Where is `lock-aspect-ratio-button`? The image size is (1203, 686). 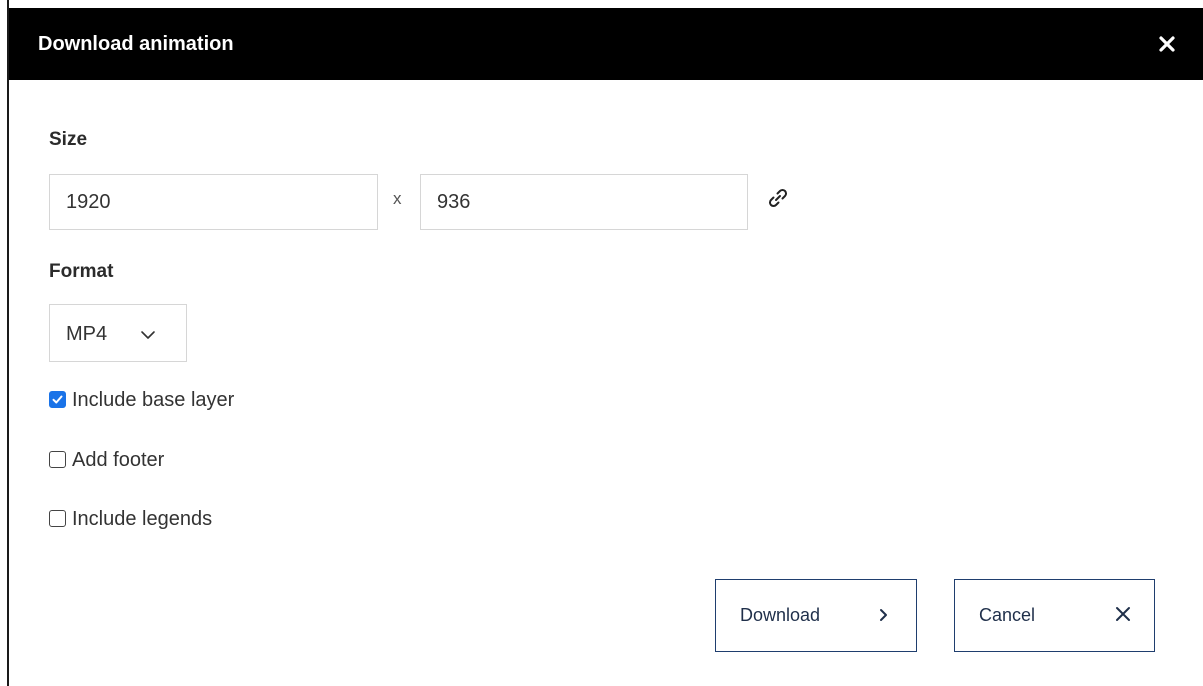 lock-aspect-ratio-button is located at coordinates (778, 198).